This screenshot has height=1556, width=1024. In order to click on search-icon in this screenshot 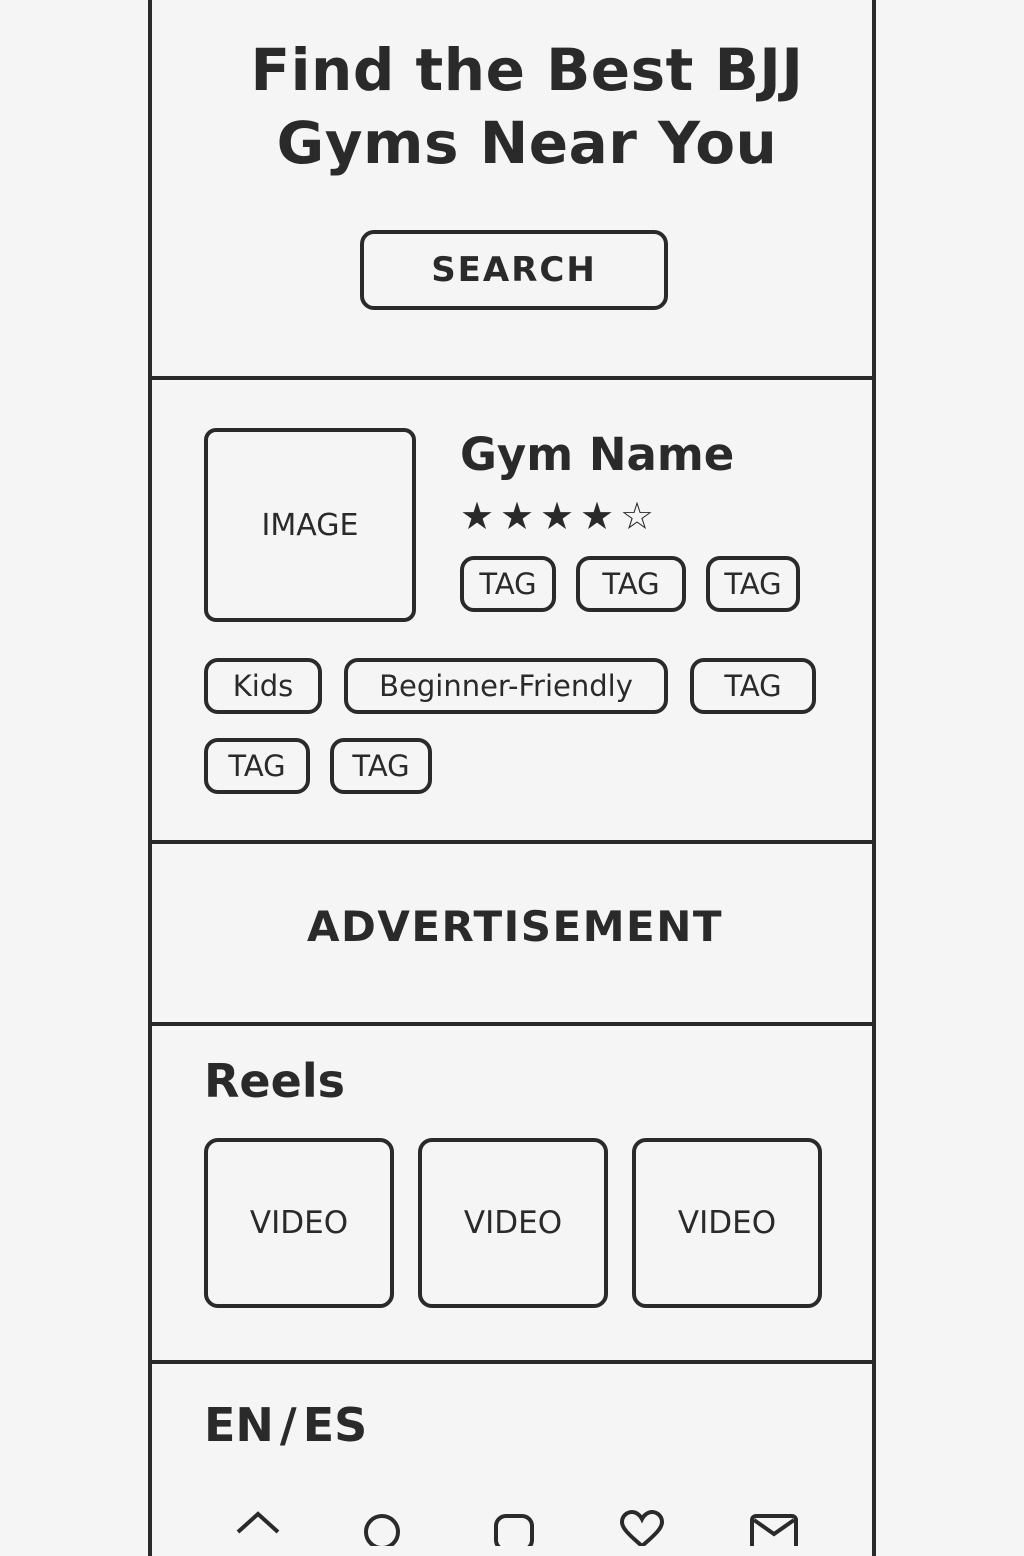, I will do `click(382, 1526)`.